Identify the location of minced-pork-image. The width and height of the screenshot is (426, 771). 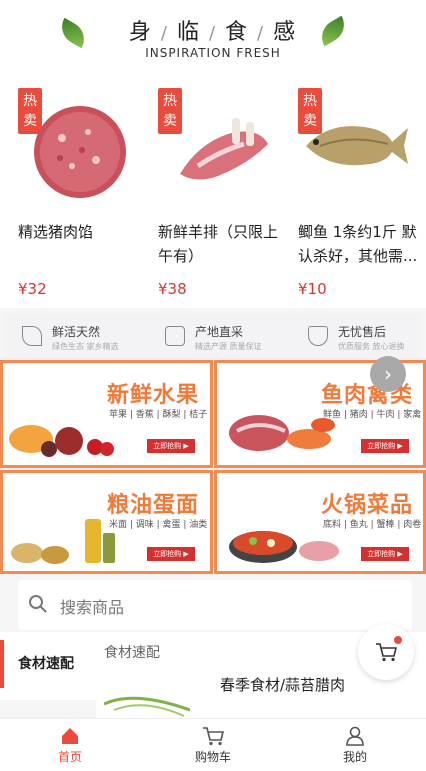
(80, 152).